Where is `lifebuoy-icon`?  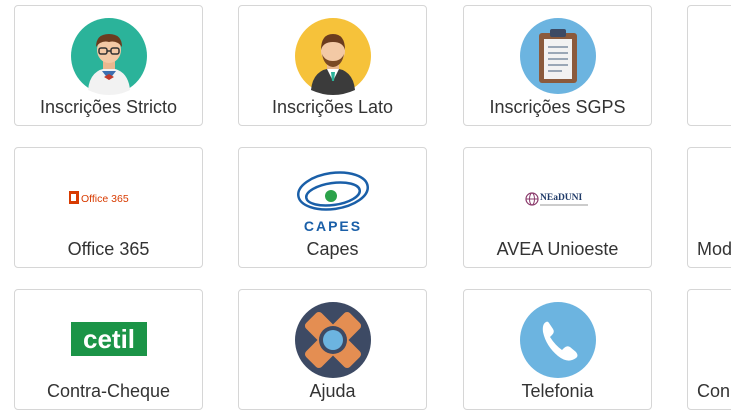
lifebuoy-icon is located at coordinates (333, 340).